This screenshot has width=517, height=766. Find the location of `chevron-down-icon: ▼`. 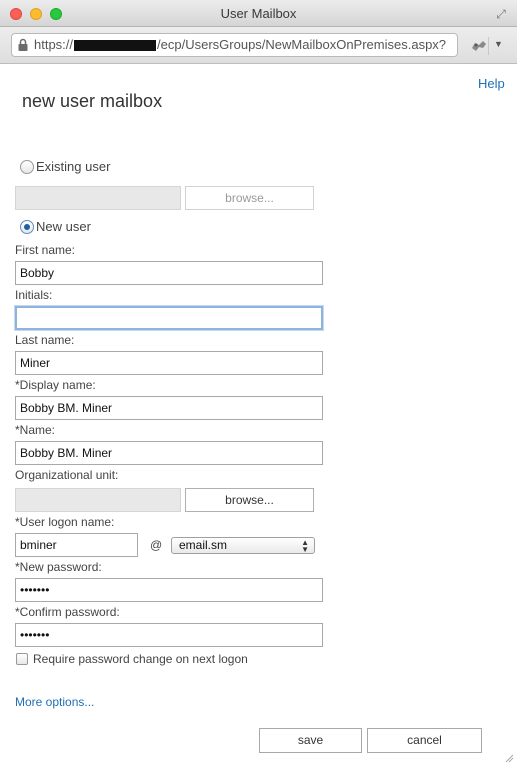

chevron-down-icon: ▼ is located at coordinates (498, 44).